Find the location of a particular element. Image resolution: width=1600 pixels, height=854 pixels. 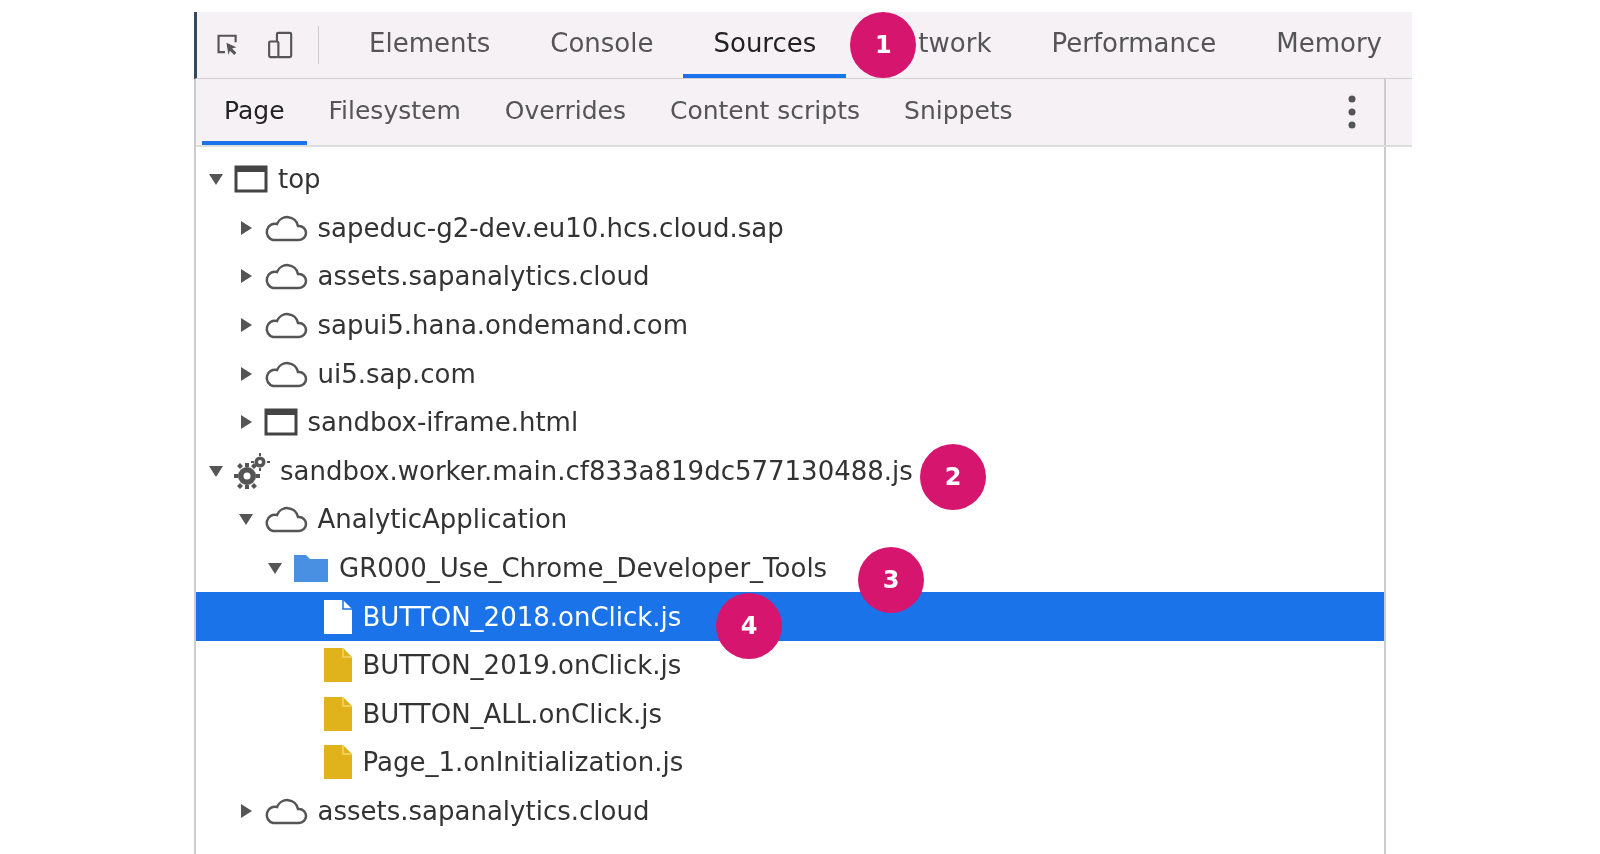

tree-item: sapeduc-g2-dev.eu10.hcs.cloud.sap is located at coordinates (493, 228).